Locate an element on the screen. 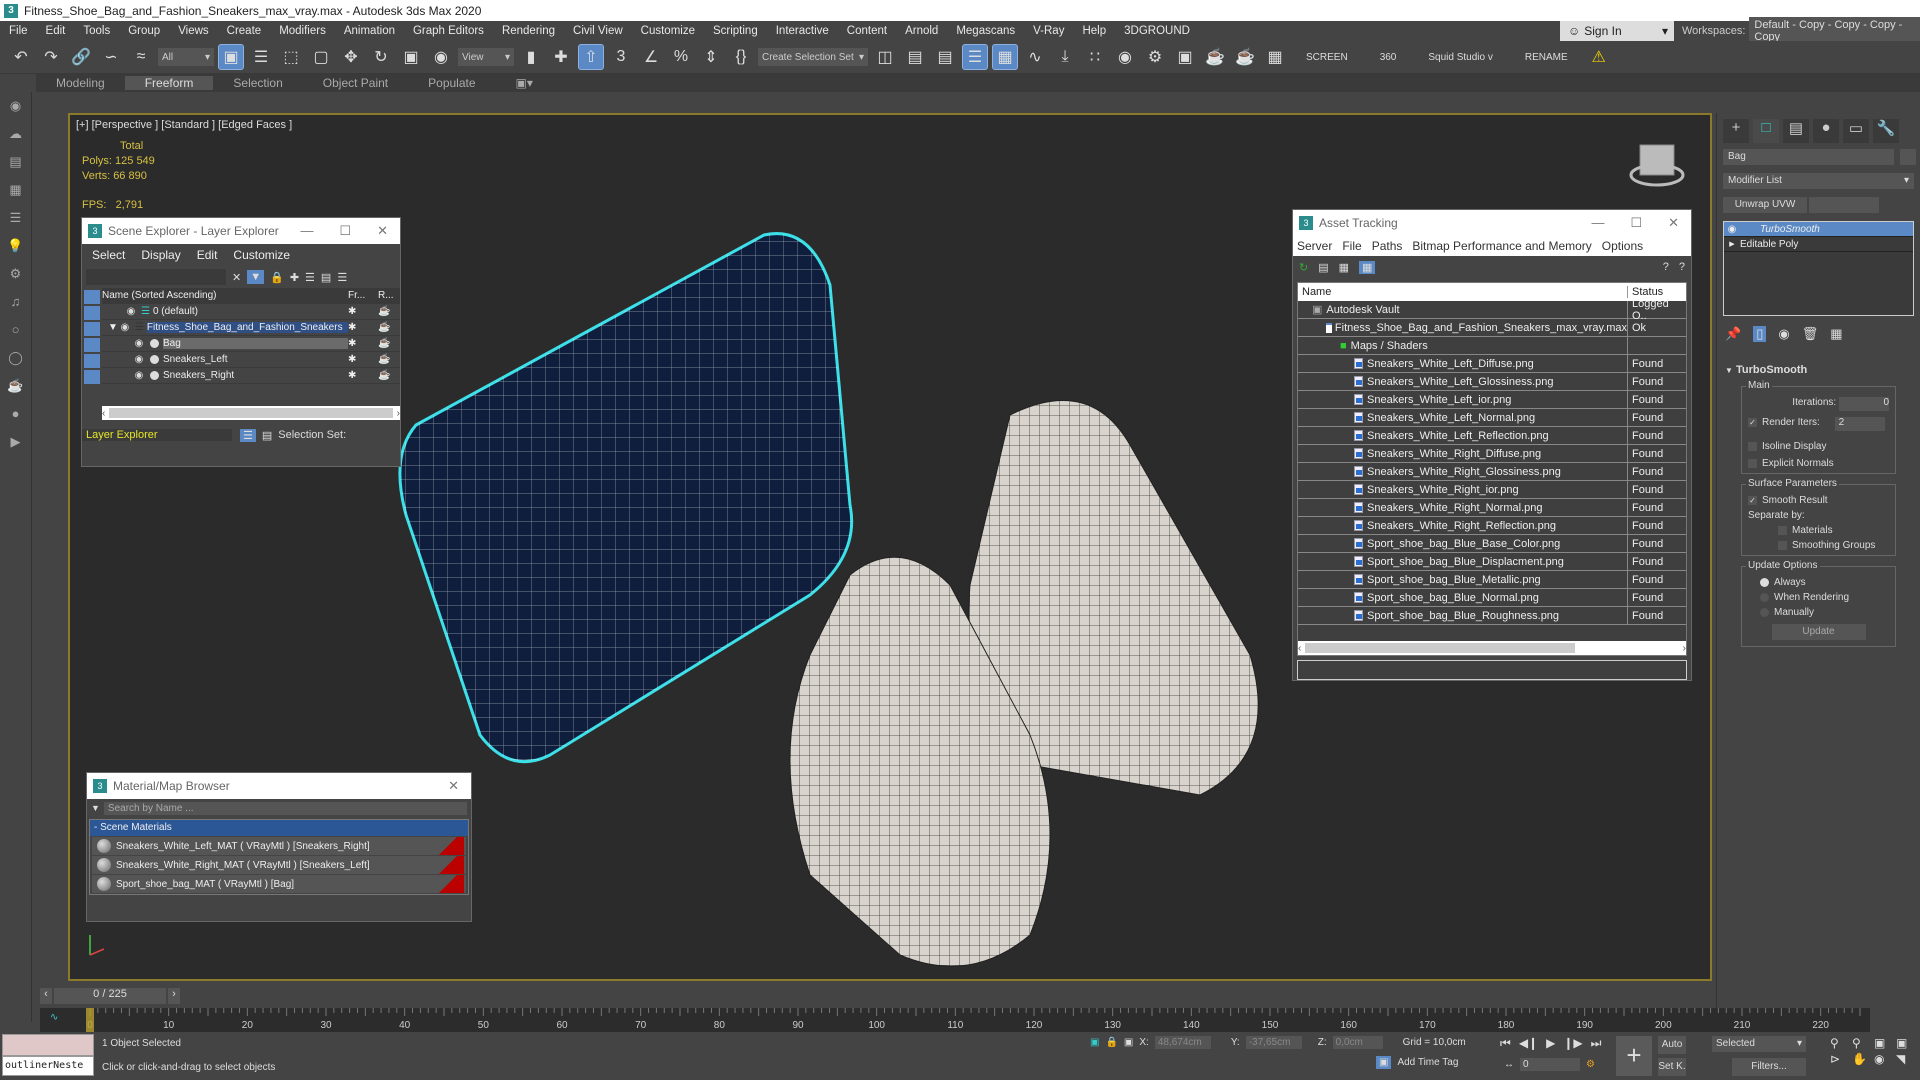 The height and width of the screenshot is (1080, 1920). maxscript-input: outlinerNeste is located at coordinates (48, 1066).